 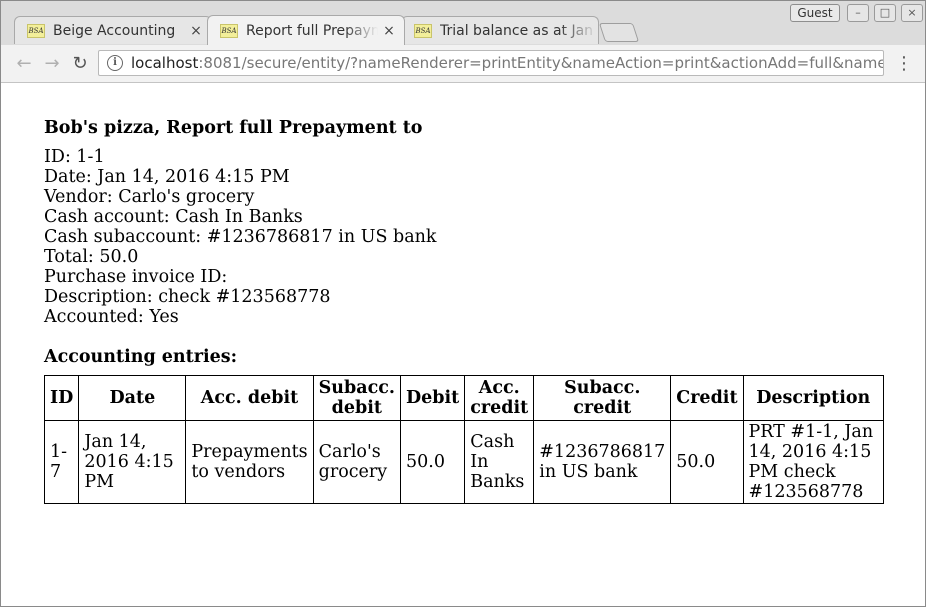 What do you see at coordinates (356, 398) in the screenshot?
I see `column-header: Subacc. debit` at bounding box center [356, 398].